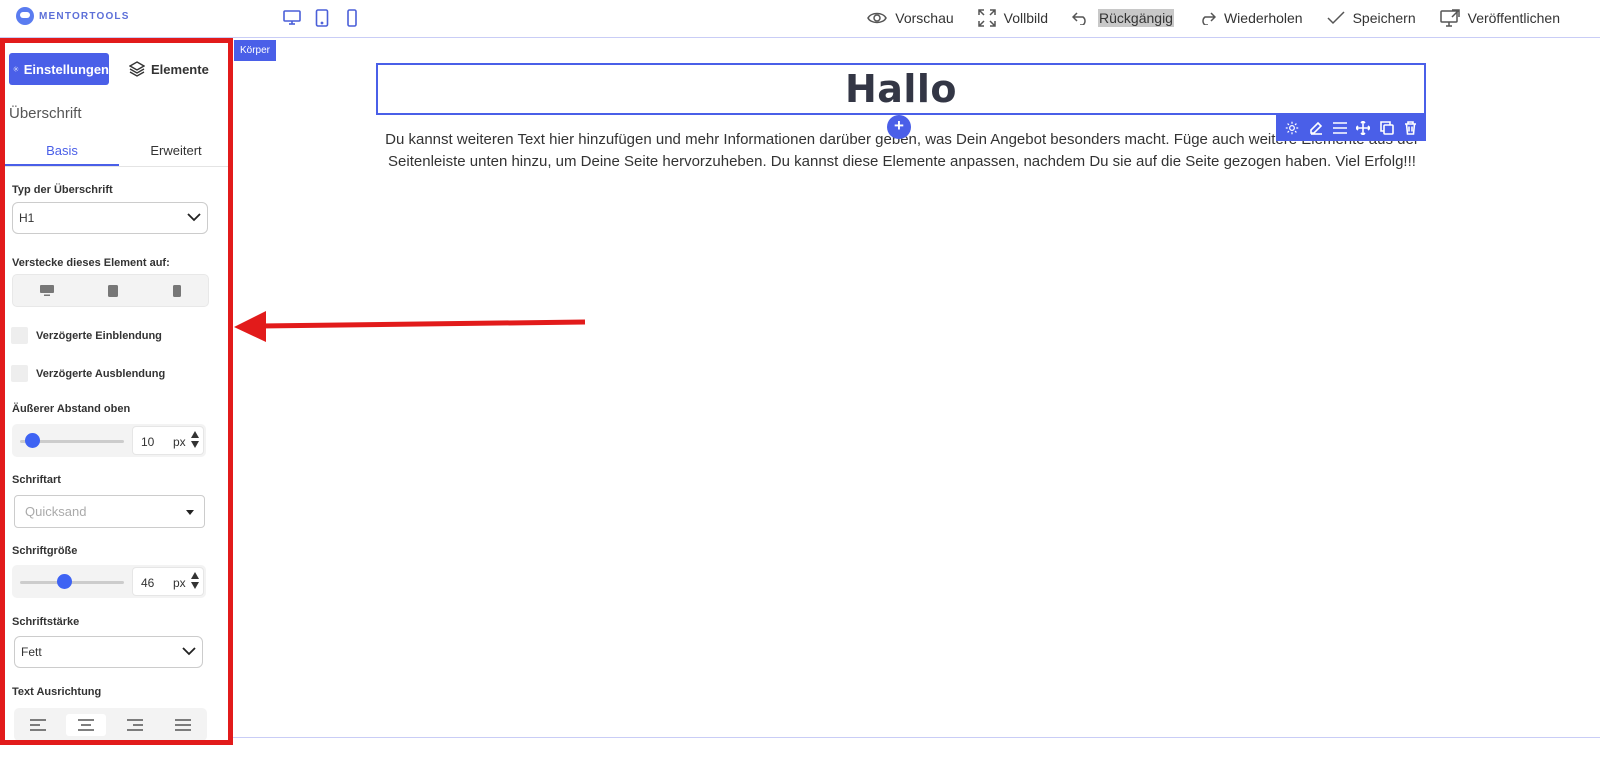 This screenshot has width=1600, height=760. I want to click on margin-top-stepper, so click(195, 439).